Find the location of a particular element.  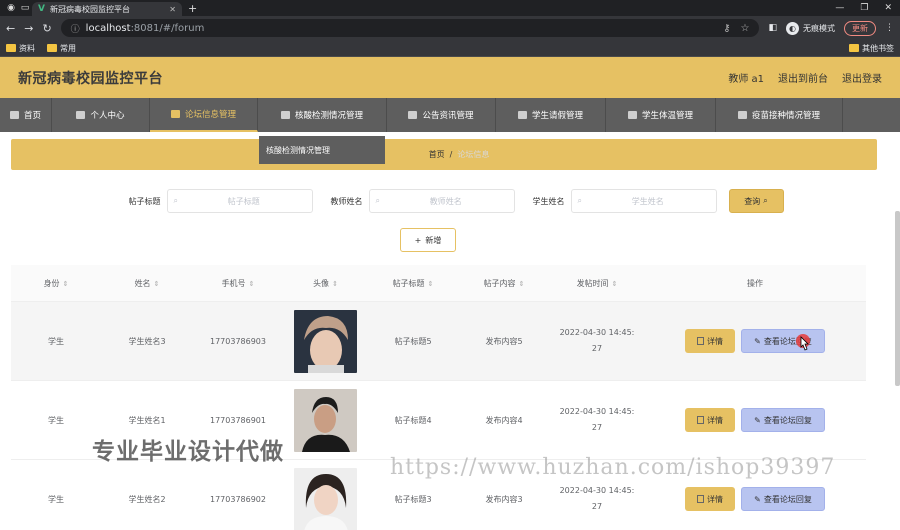

breadcrumb: 首页 / 论坛信息 is located at coordinates (444, 154).